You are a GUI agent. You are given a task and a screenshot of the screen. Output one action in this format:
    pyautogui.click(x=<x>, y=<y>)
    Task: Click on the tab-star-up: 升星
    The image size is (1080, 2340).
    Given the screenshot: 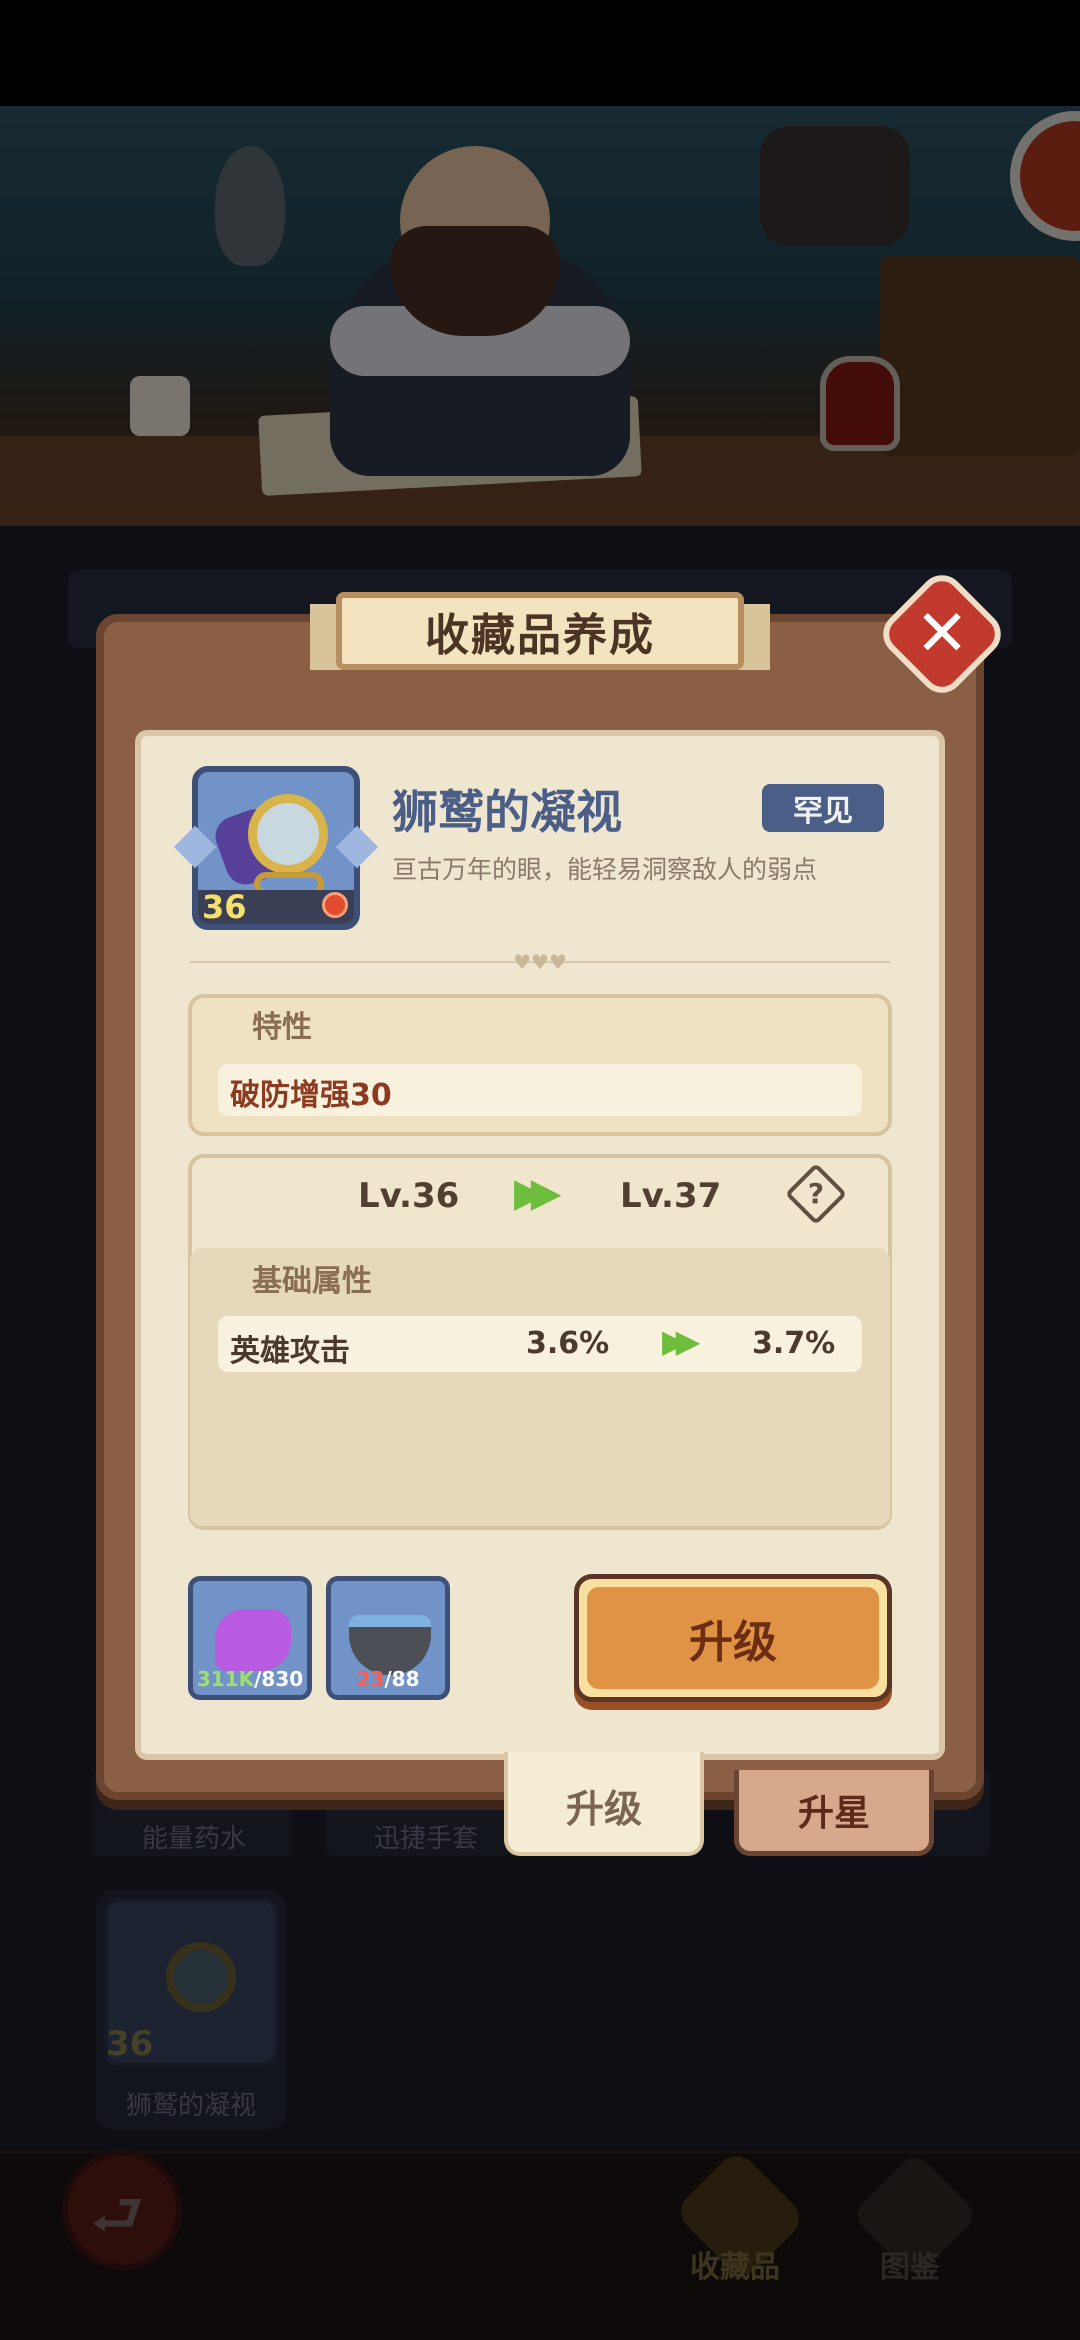 What is the action you would take?
    pyautogui.click(x=834, y=1813)
    